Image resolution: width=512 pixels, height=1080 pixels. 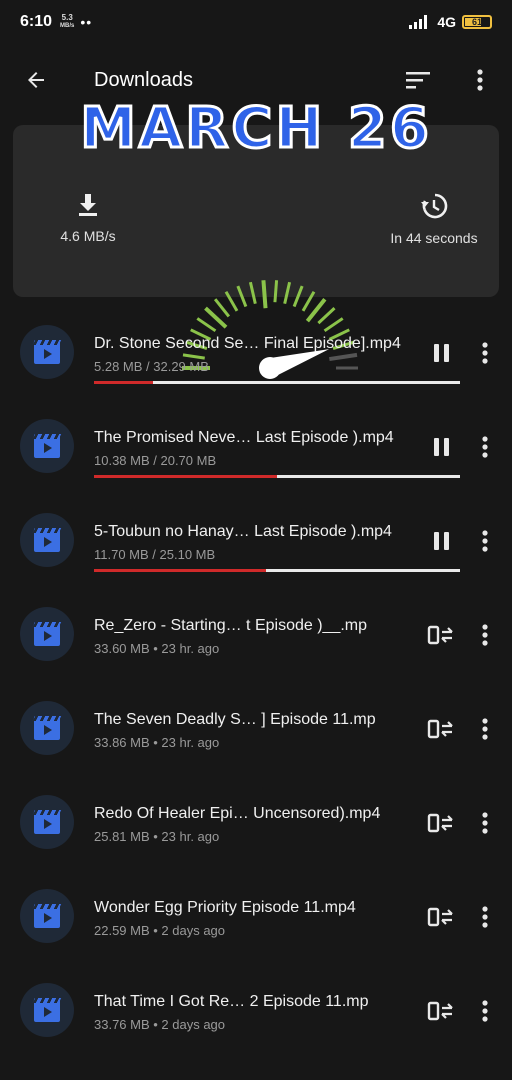 What do you see at coordinates (86, 22) in the screenshot?
I see `notification-dots: ••` at bounding box center [86, 22].